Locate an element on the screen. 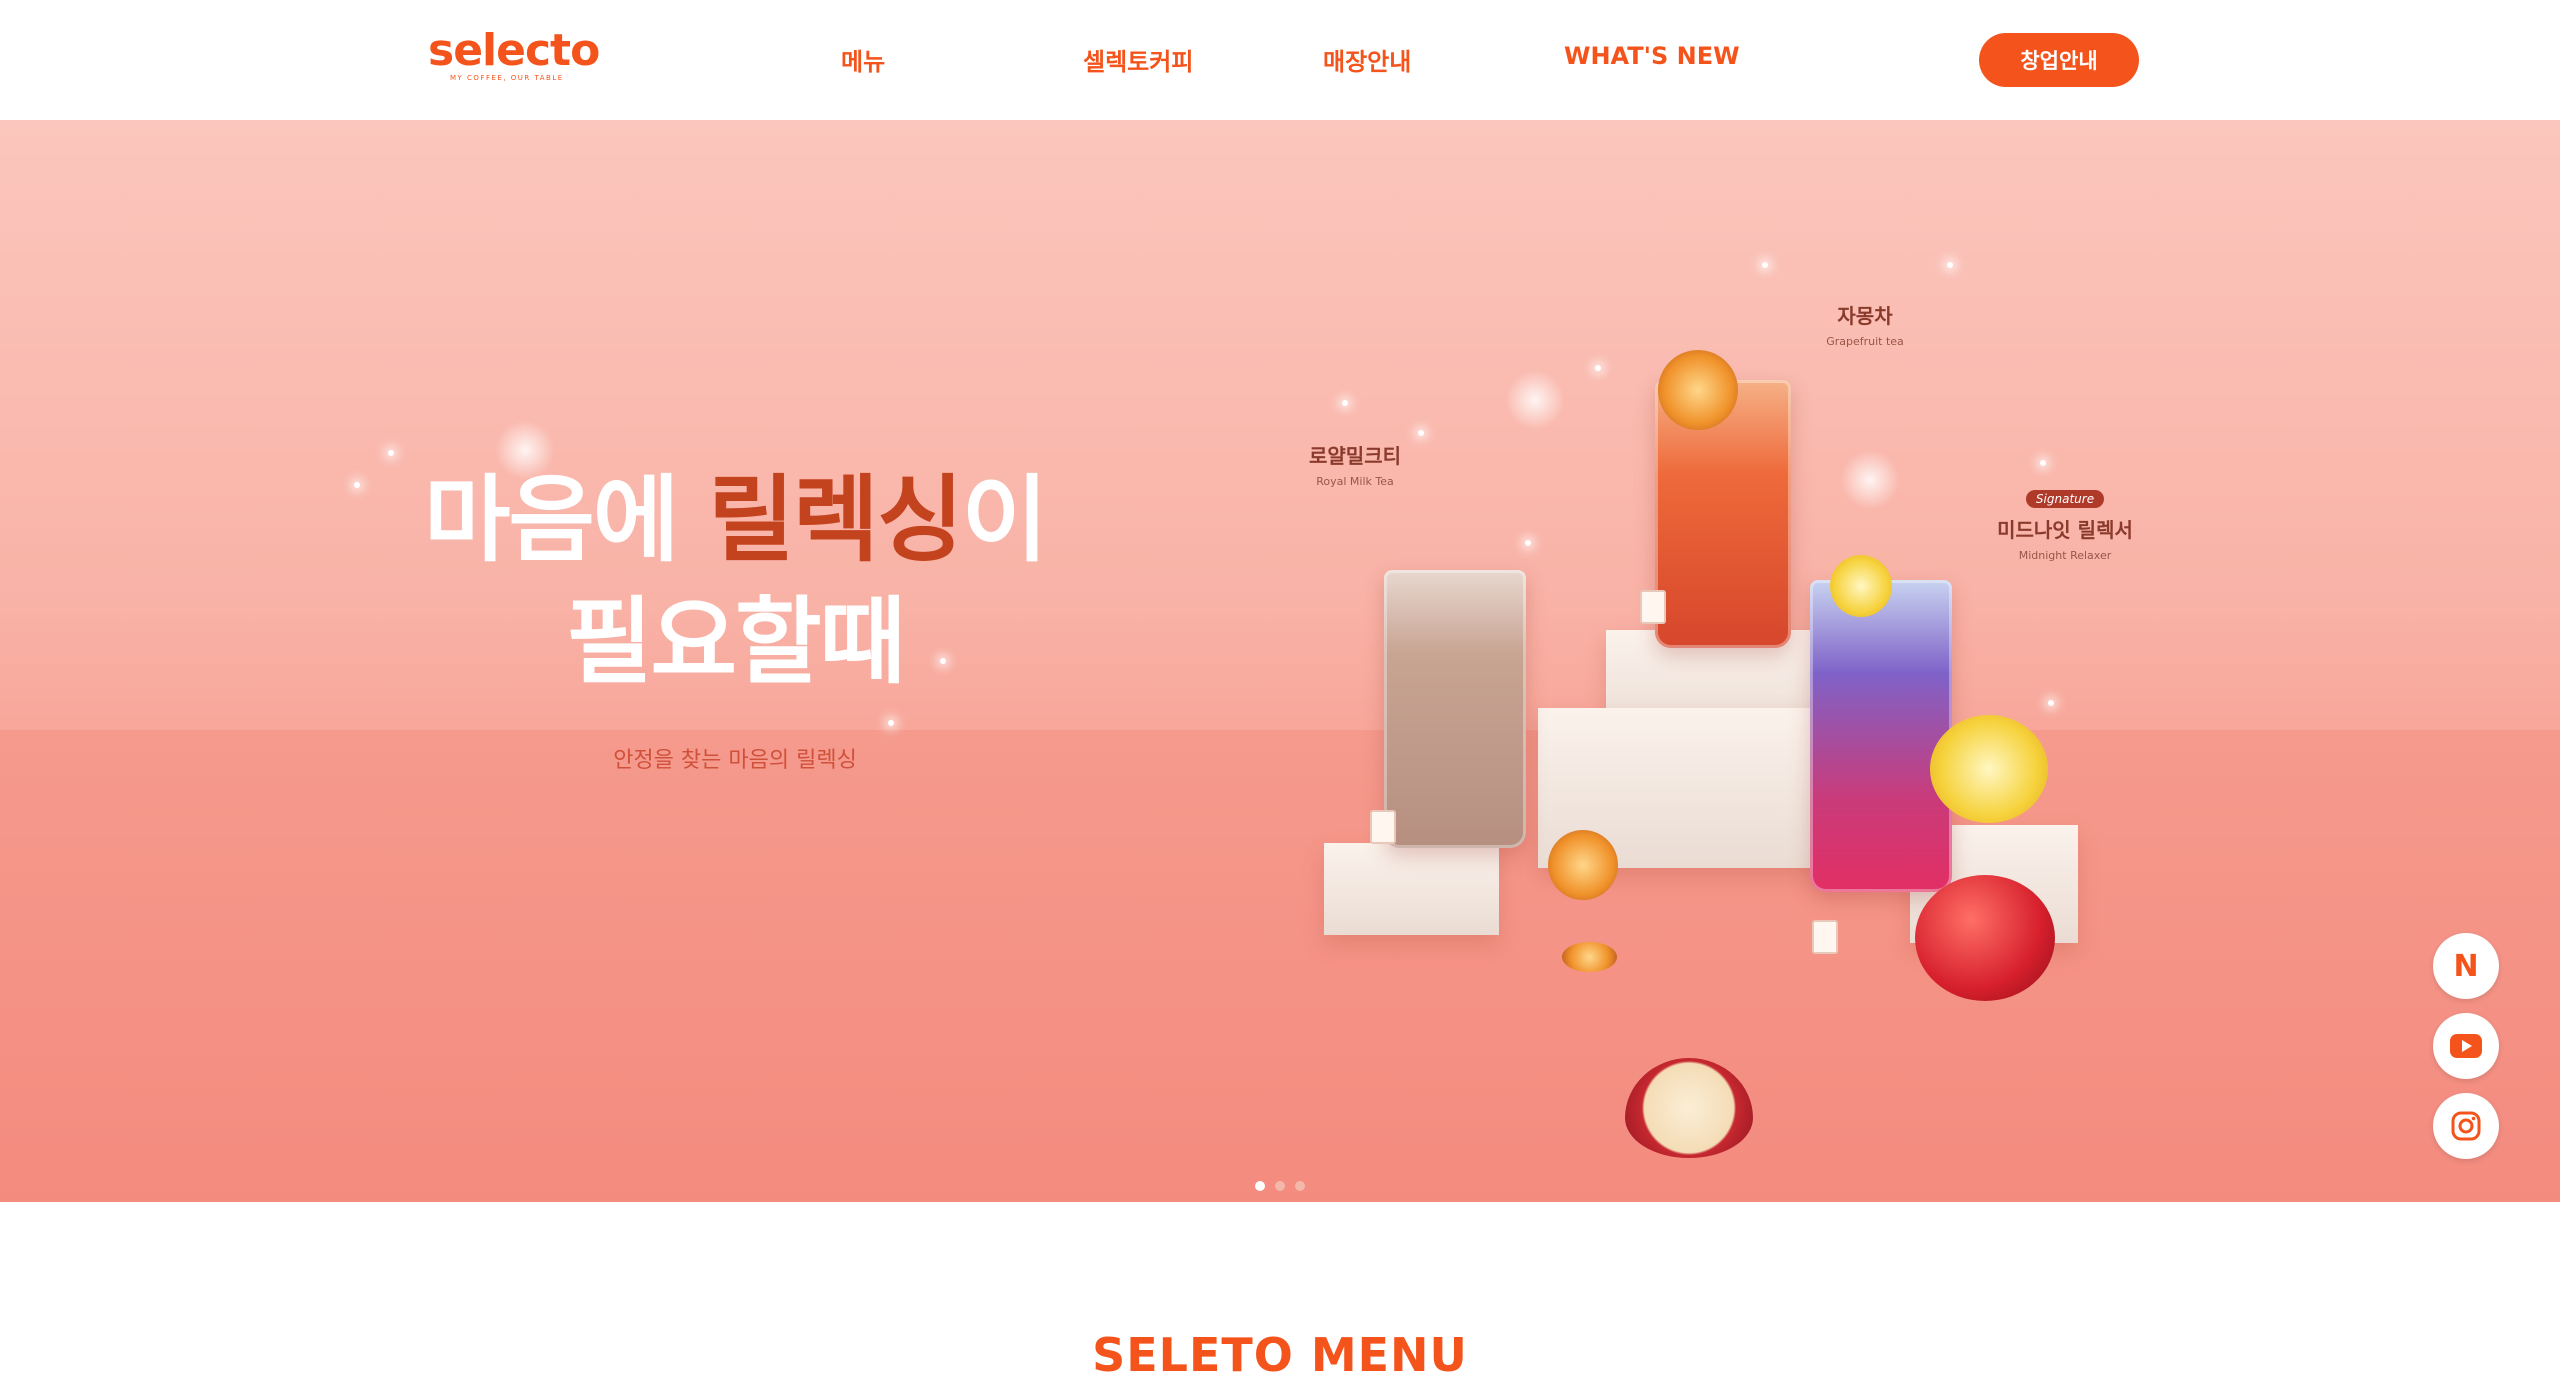 The width and height of the screenshot is (2560, 1382). drink-name-ko: 자몽차 is located at coordinates (1865, 316).